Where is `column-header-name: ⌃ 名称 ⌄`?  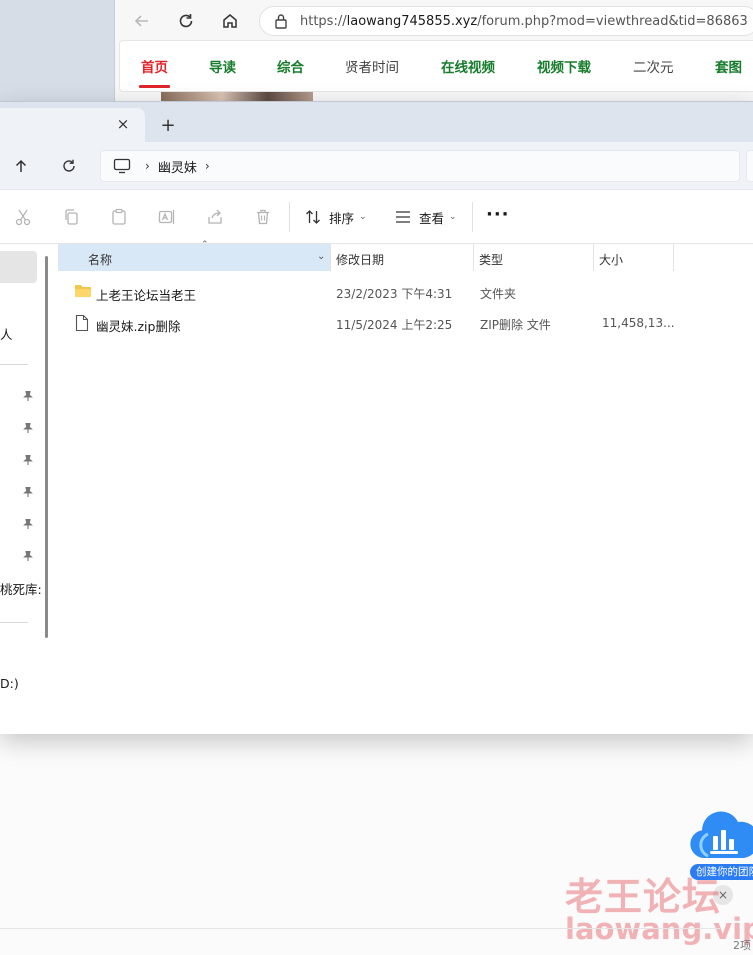 column-header-name: ⌃ 名称 ⌄ is located at coordinates (194, 255).